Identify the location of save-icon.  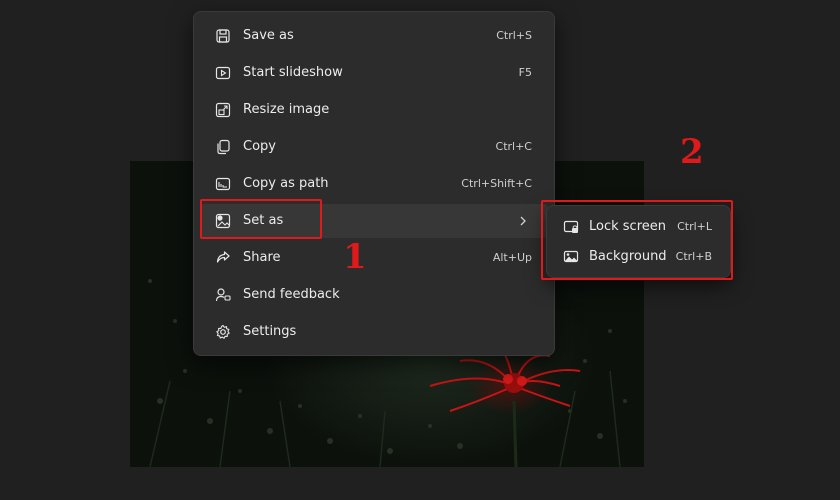
(223, 36).